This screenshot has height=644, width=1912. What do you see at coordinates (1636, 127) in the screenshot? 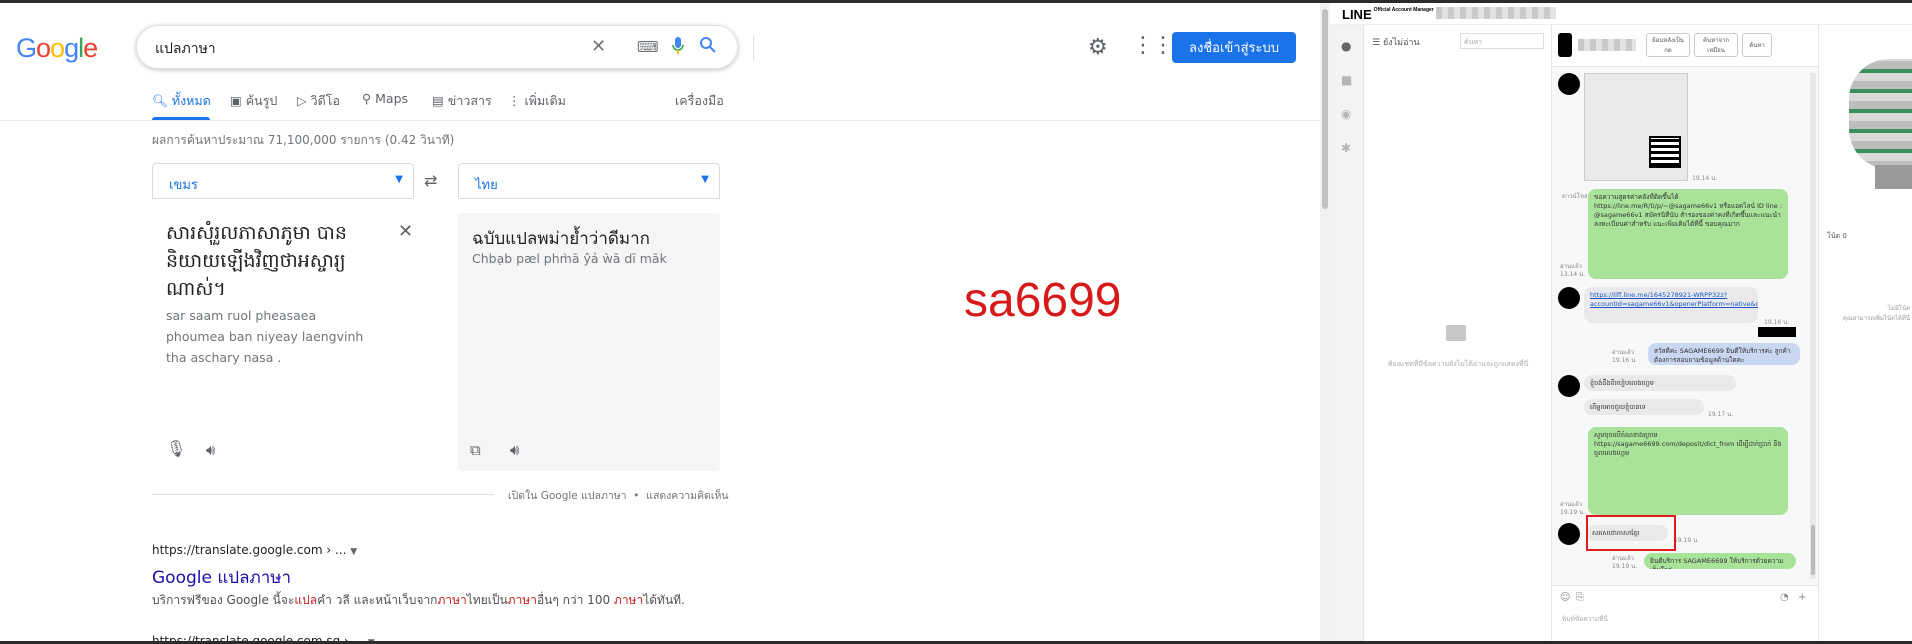
I see `image-message` at bounding box center [1636, 127].